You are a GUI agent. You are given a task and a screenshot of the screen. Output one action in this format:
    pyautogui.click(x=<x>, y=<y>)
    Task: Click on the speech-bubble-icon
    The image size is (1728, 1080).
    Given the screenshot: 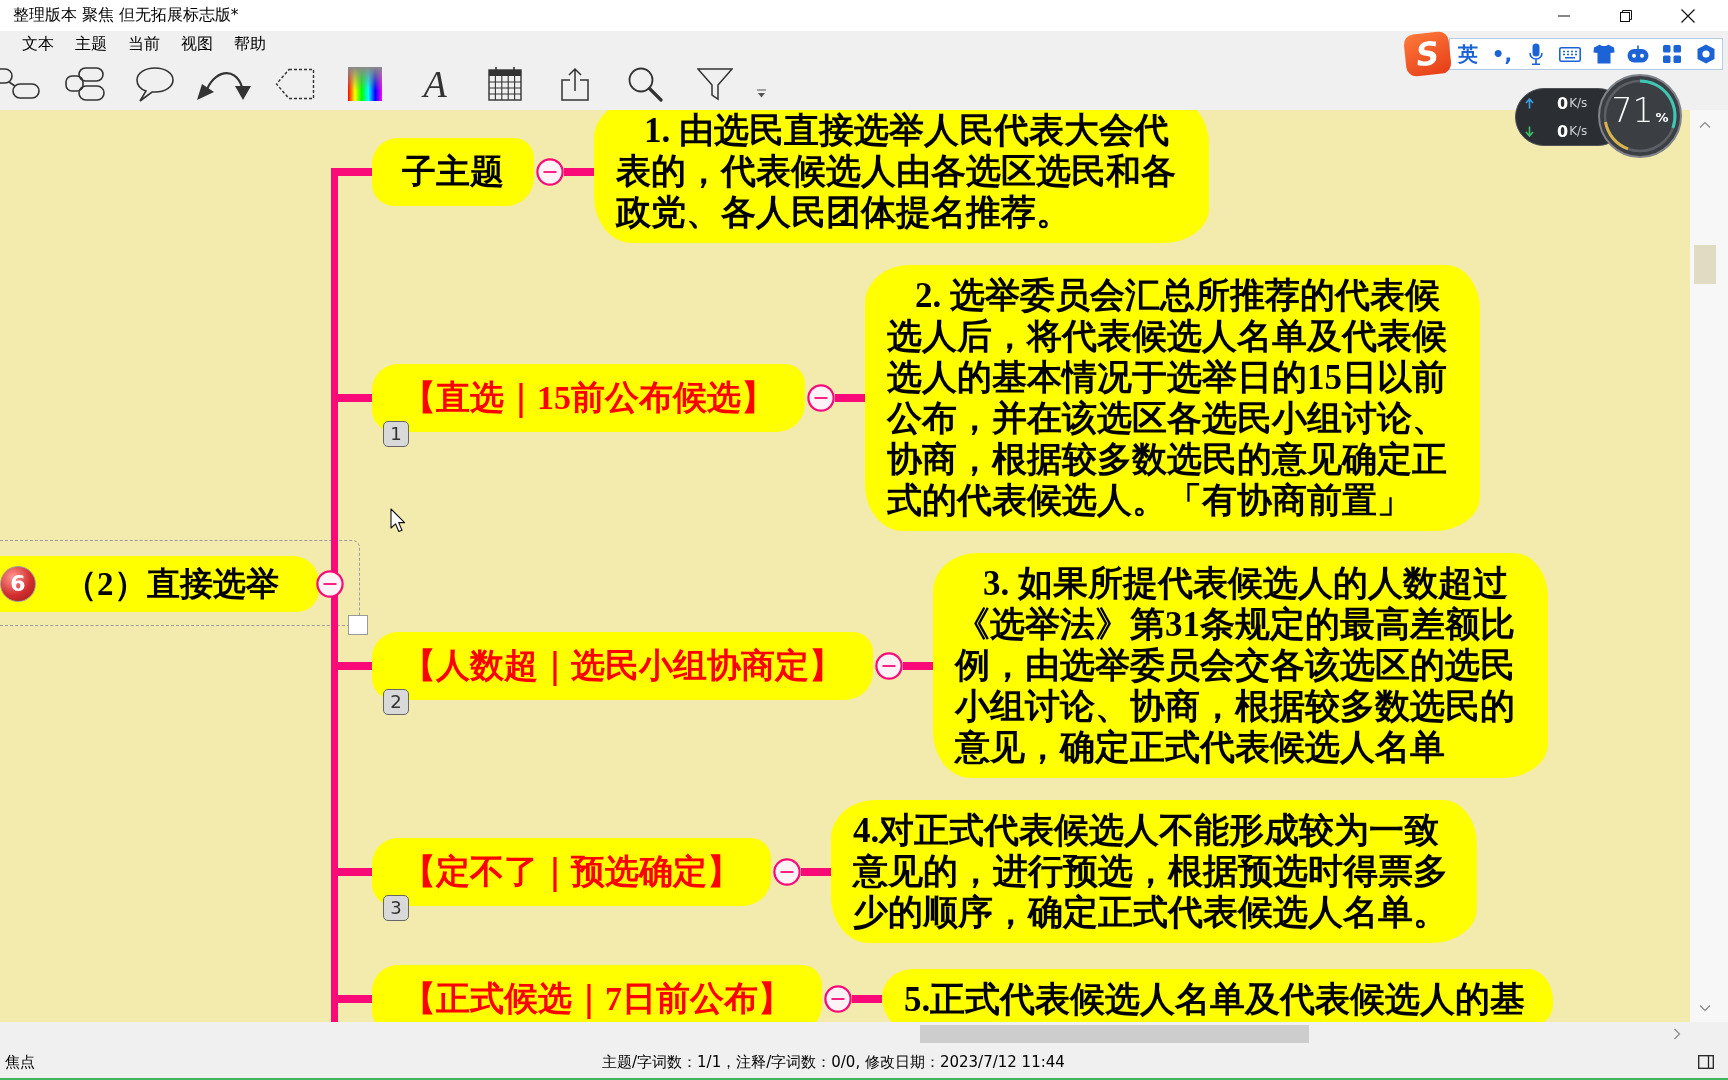 What is the action you would take?
    pyautogui.click(x=155, y=84)
    